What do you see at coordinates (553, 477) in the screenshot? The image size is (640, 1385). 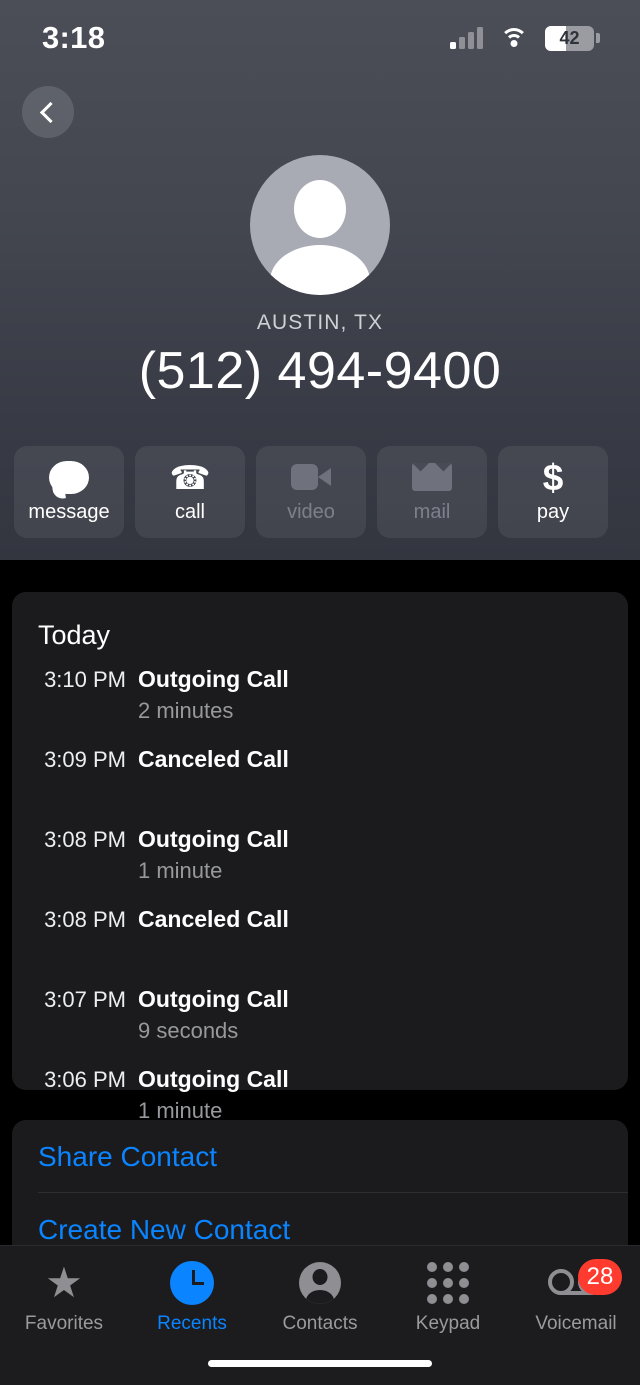 I see `dollar-sign-icon: $` at bounding box center [553, 477].